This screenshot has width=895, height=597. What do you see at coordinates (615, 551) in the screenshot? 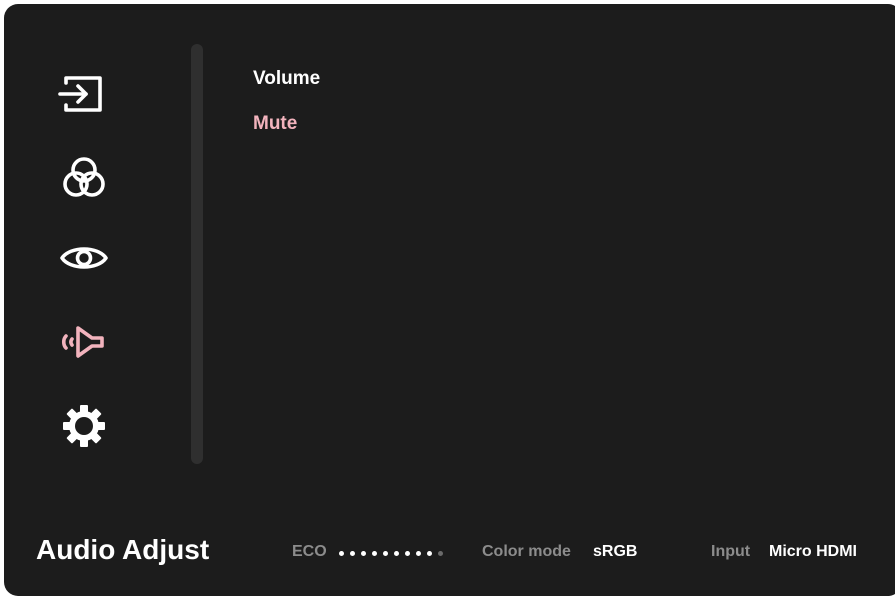
I see `color-mode-value: sRGB` at bounding box center [615, 551].